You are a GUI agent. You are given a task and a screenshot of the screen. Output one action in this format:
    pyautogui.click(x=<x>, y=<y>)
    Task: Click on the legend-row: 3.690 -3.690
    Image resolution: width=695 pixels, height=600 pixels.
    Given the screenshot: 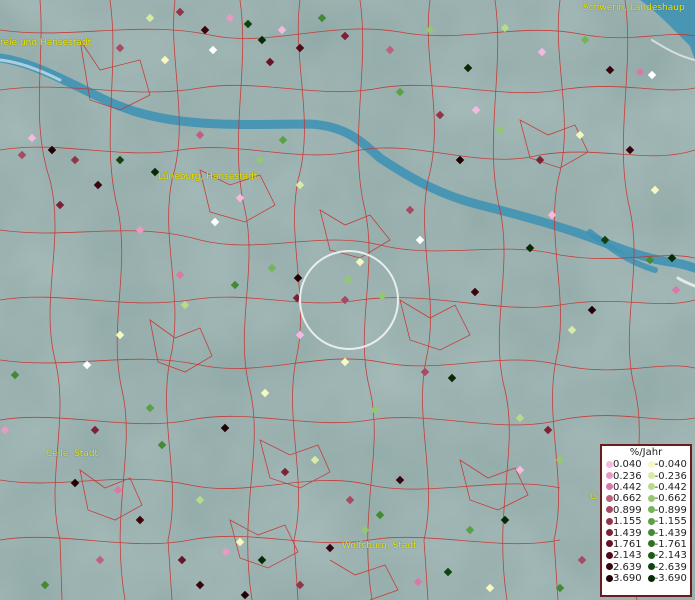 What is the action you would take?
    pyautogui.click(x=647, y=578)
    